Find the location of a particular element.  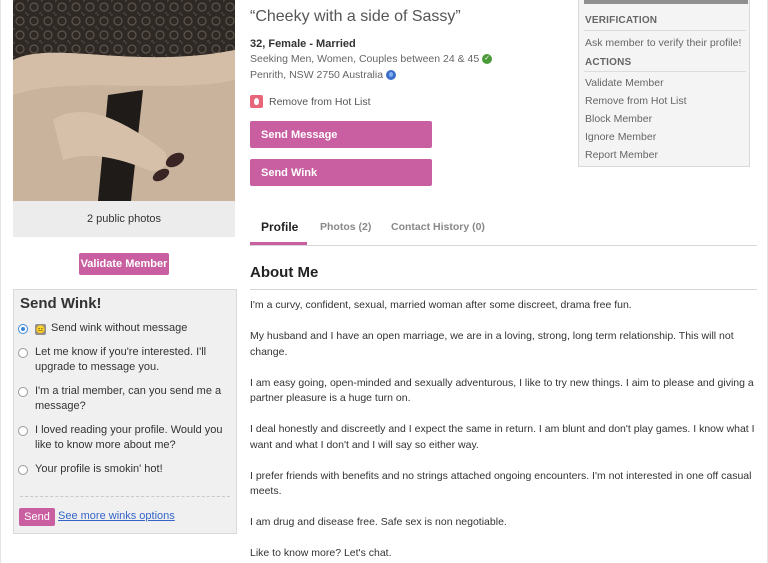

profile-tabs: Profile Photos (2) Contact History (0) is located at coordinates (503, 229).